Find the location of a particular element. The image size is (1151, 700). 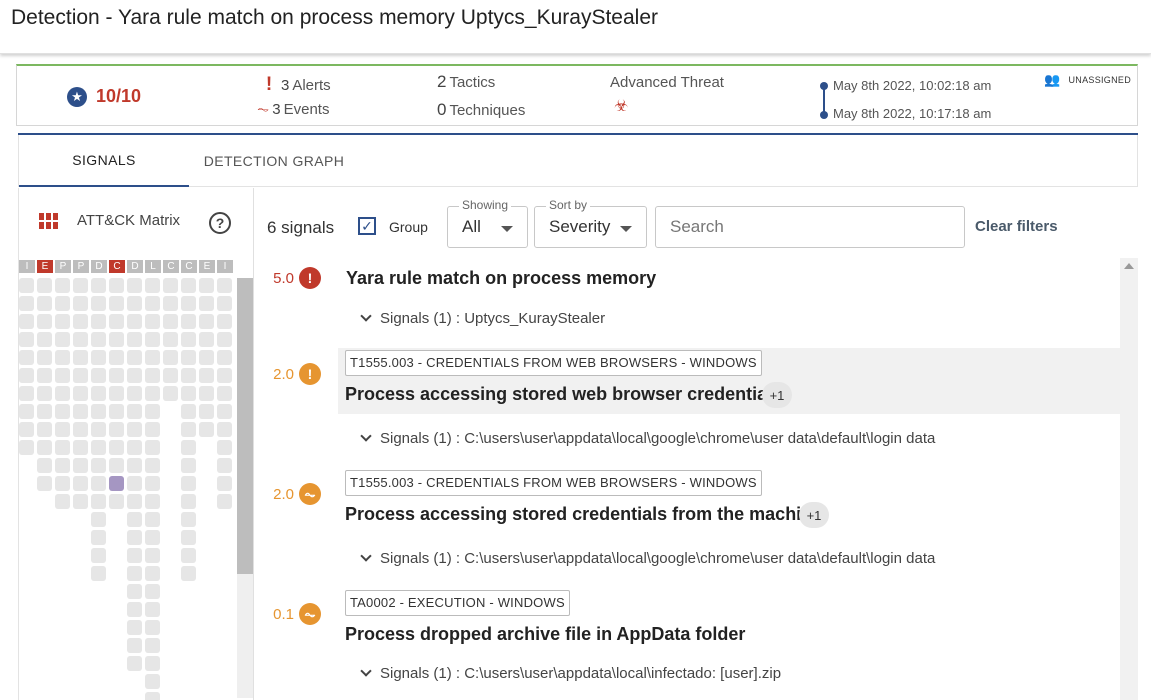

tab-signals: SIGNALS is located at coordinates (104, 161).